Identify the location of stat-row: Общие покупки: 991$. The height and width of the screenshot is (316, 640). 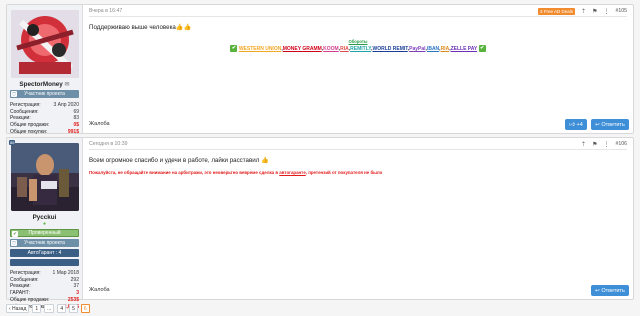
(44, 132).